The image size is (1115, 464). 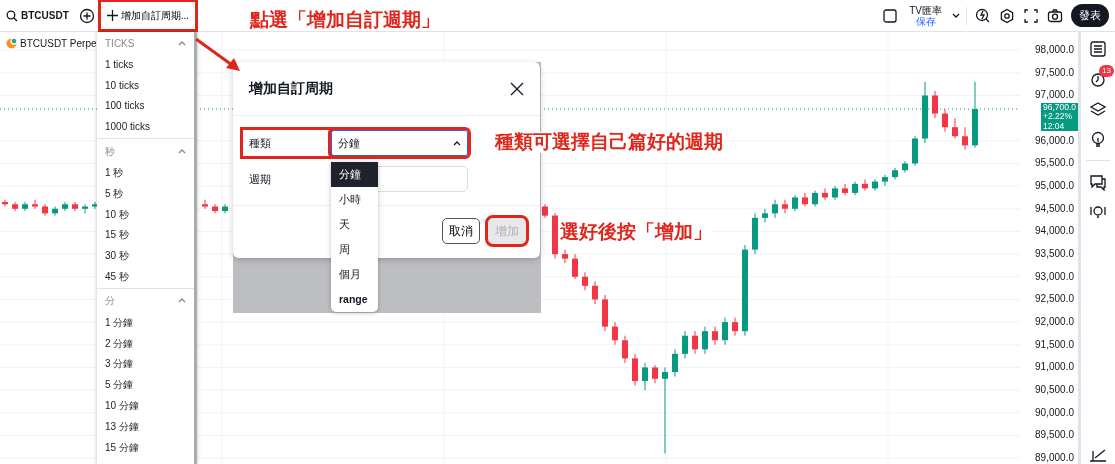 What do you see at coordinates (12, 15) in the screenshot?
I see `search-icon` at bounding box center [12, 15].